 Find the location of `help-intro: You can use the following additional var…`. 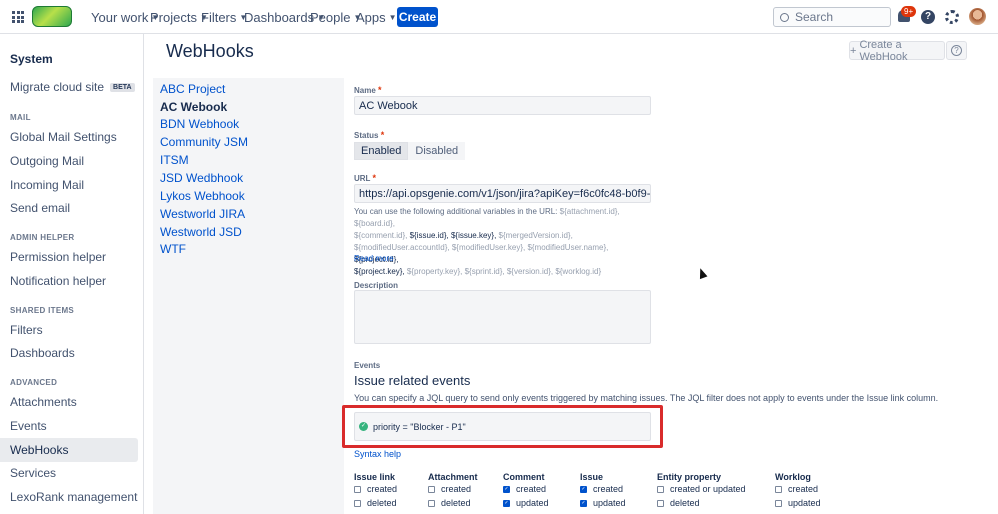

help-intro: You can use the following additional var… is located at coordinates (457, 211).